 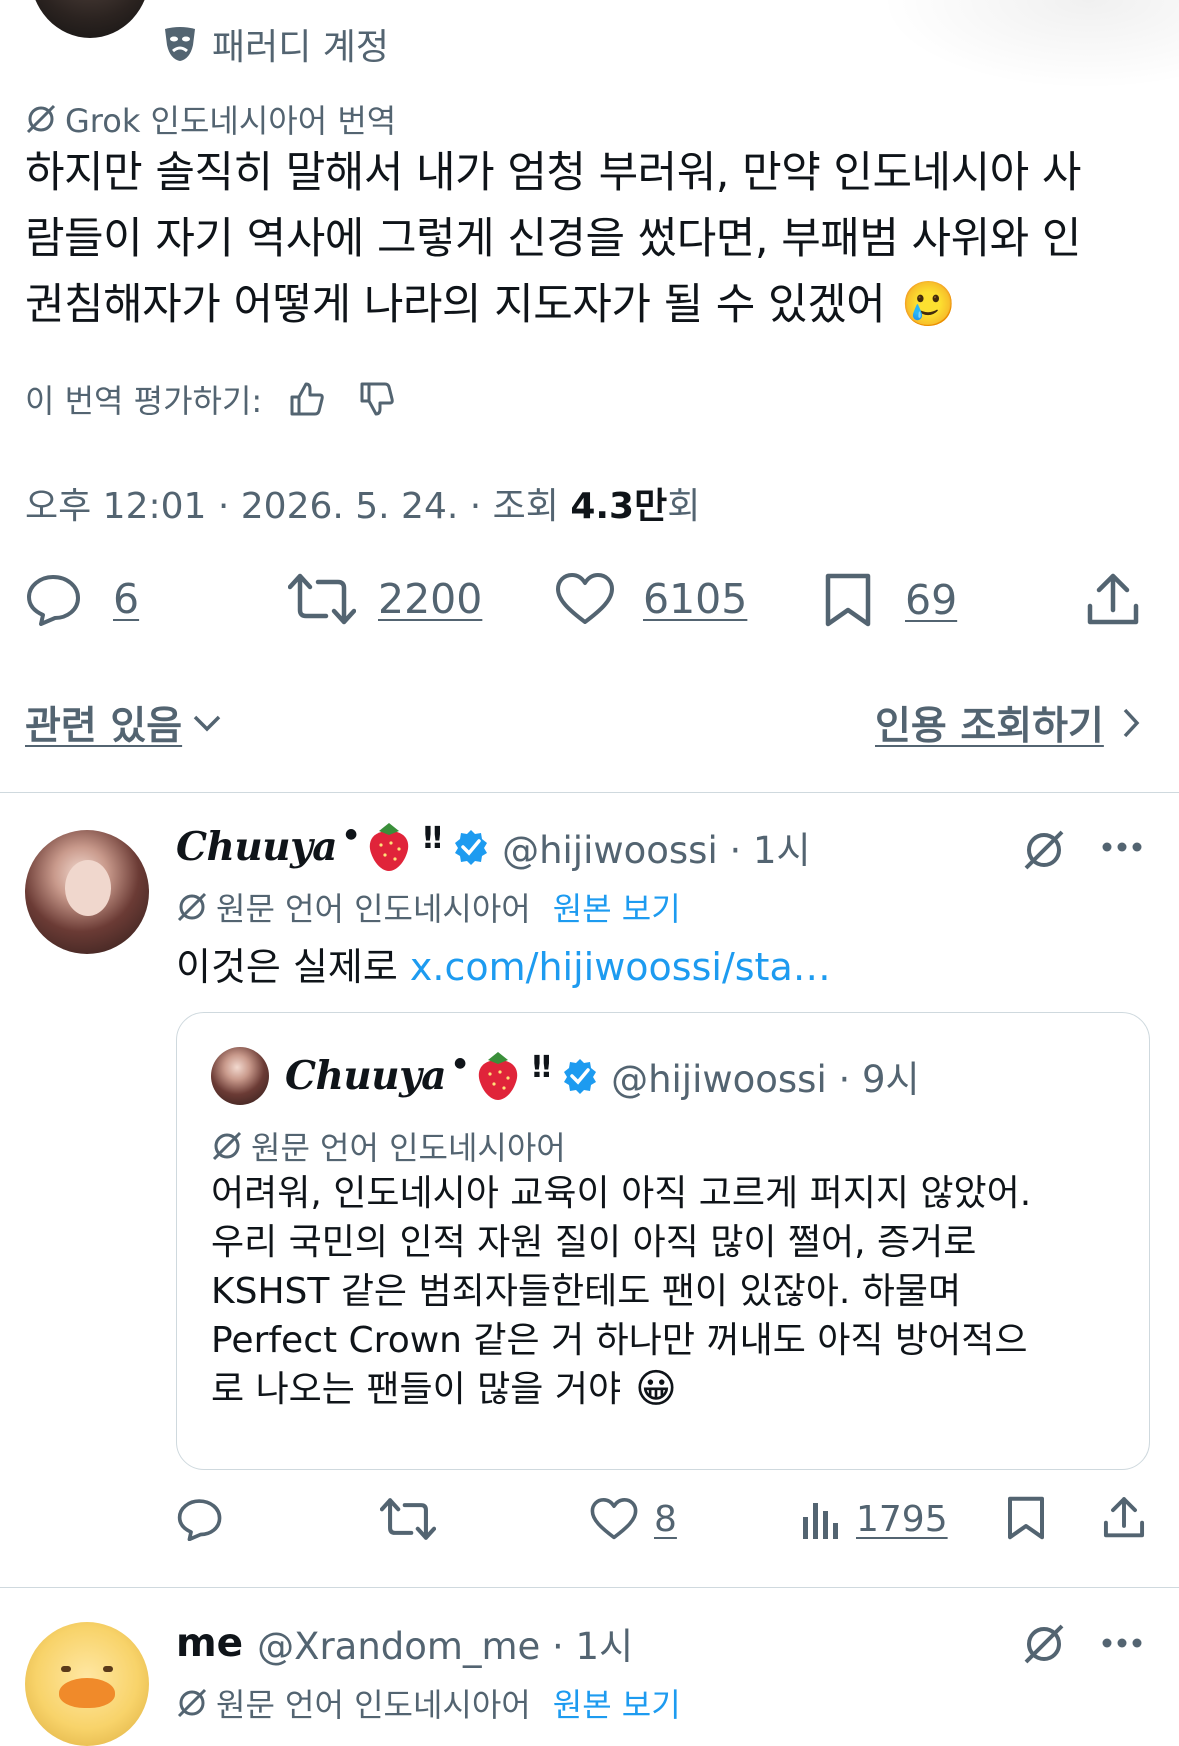 What do you see at coordinates (765, 1079) in the screenshot?
I see `quoted-handle-time: @hijiwoossi · 9시` at bounding box center [765, 1079].